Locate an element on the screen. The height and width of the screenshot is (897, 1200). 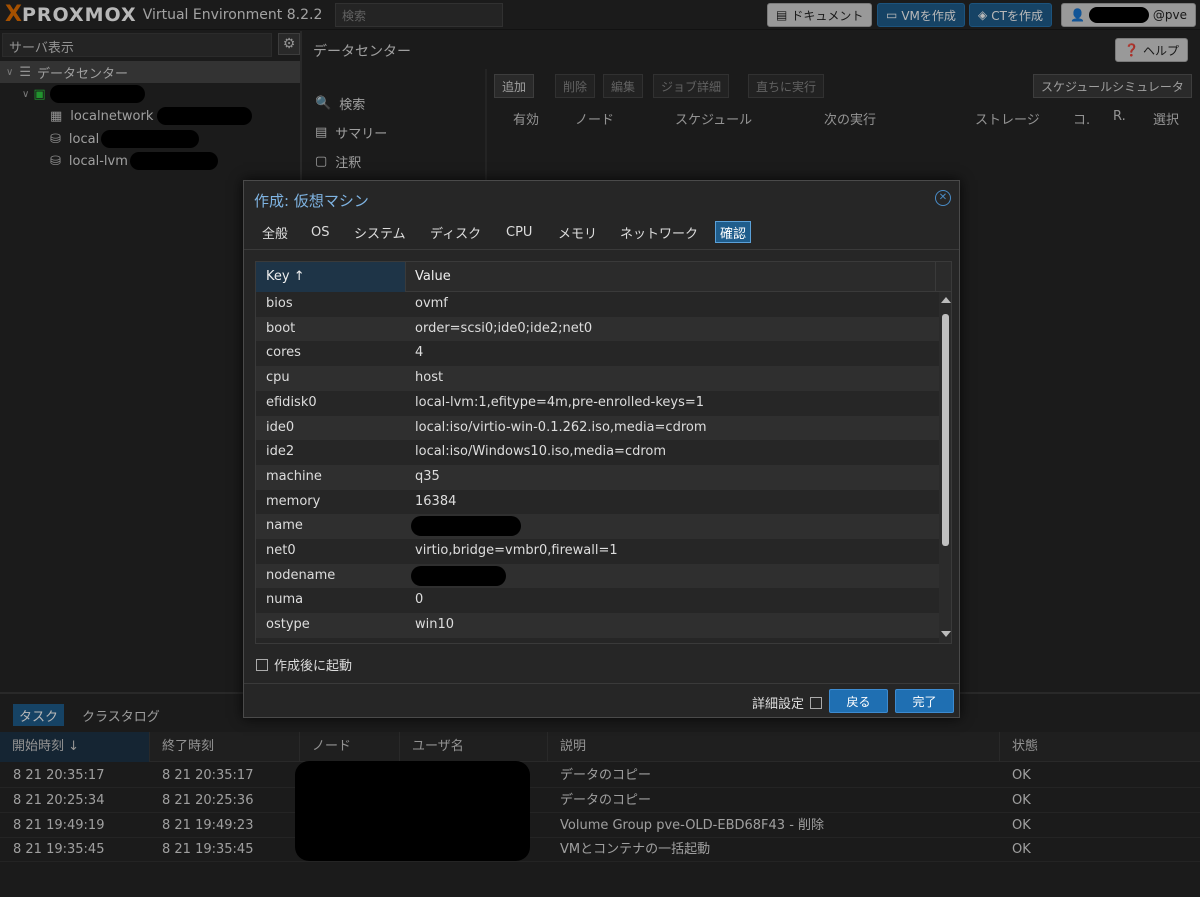
checkbox-label: 作成後に起動 is located at coordinates (313, 666).